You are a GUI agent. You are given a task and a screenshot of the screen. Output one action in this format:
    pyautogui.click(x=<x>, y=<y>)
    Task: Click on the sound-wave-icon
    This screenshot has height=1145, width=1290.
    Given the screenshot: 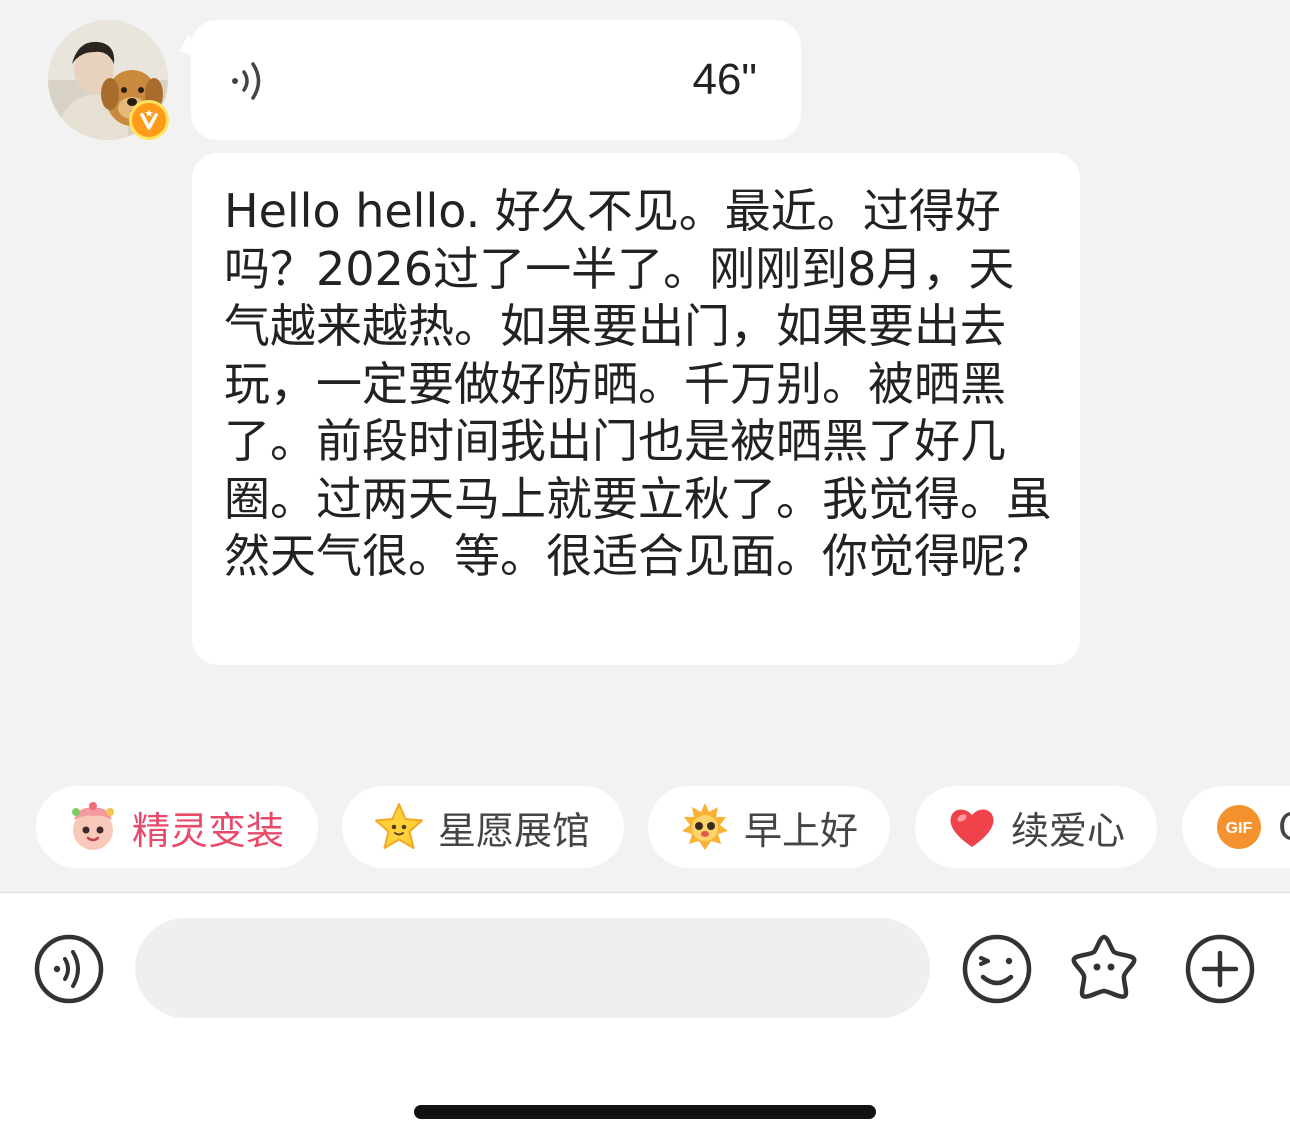 What is the action you would take?
    pyautogui.click(x=246, y=81)
    